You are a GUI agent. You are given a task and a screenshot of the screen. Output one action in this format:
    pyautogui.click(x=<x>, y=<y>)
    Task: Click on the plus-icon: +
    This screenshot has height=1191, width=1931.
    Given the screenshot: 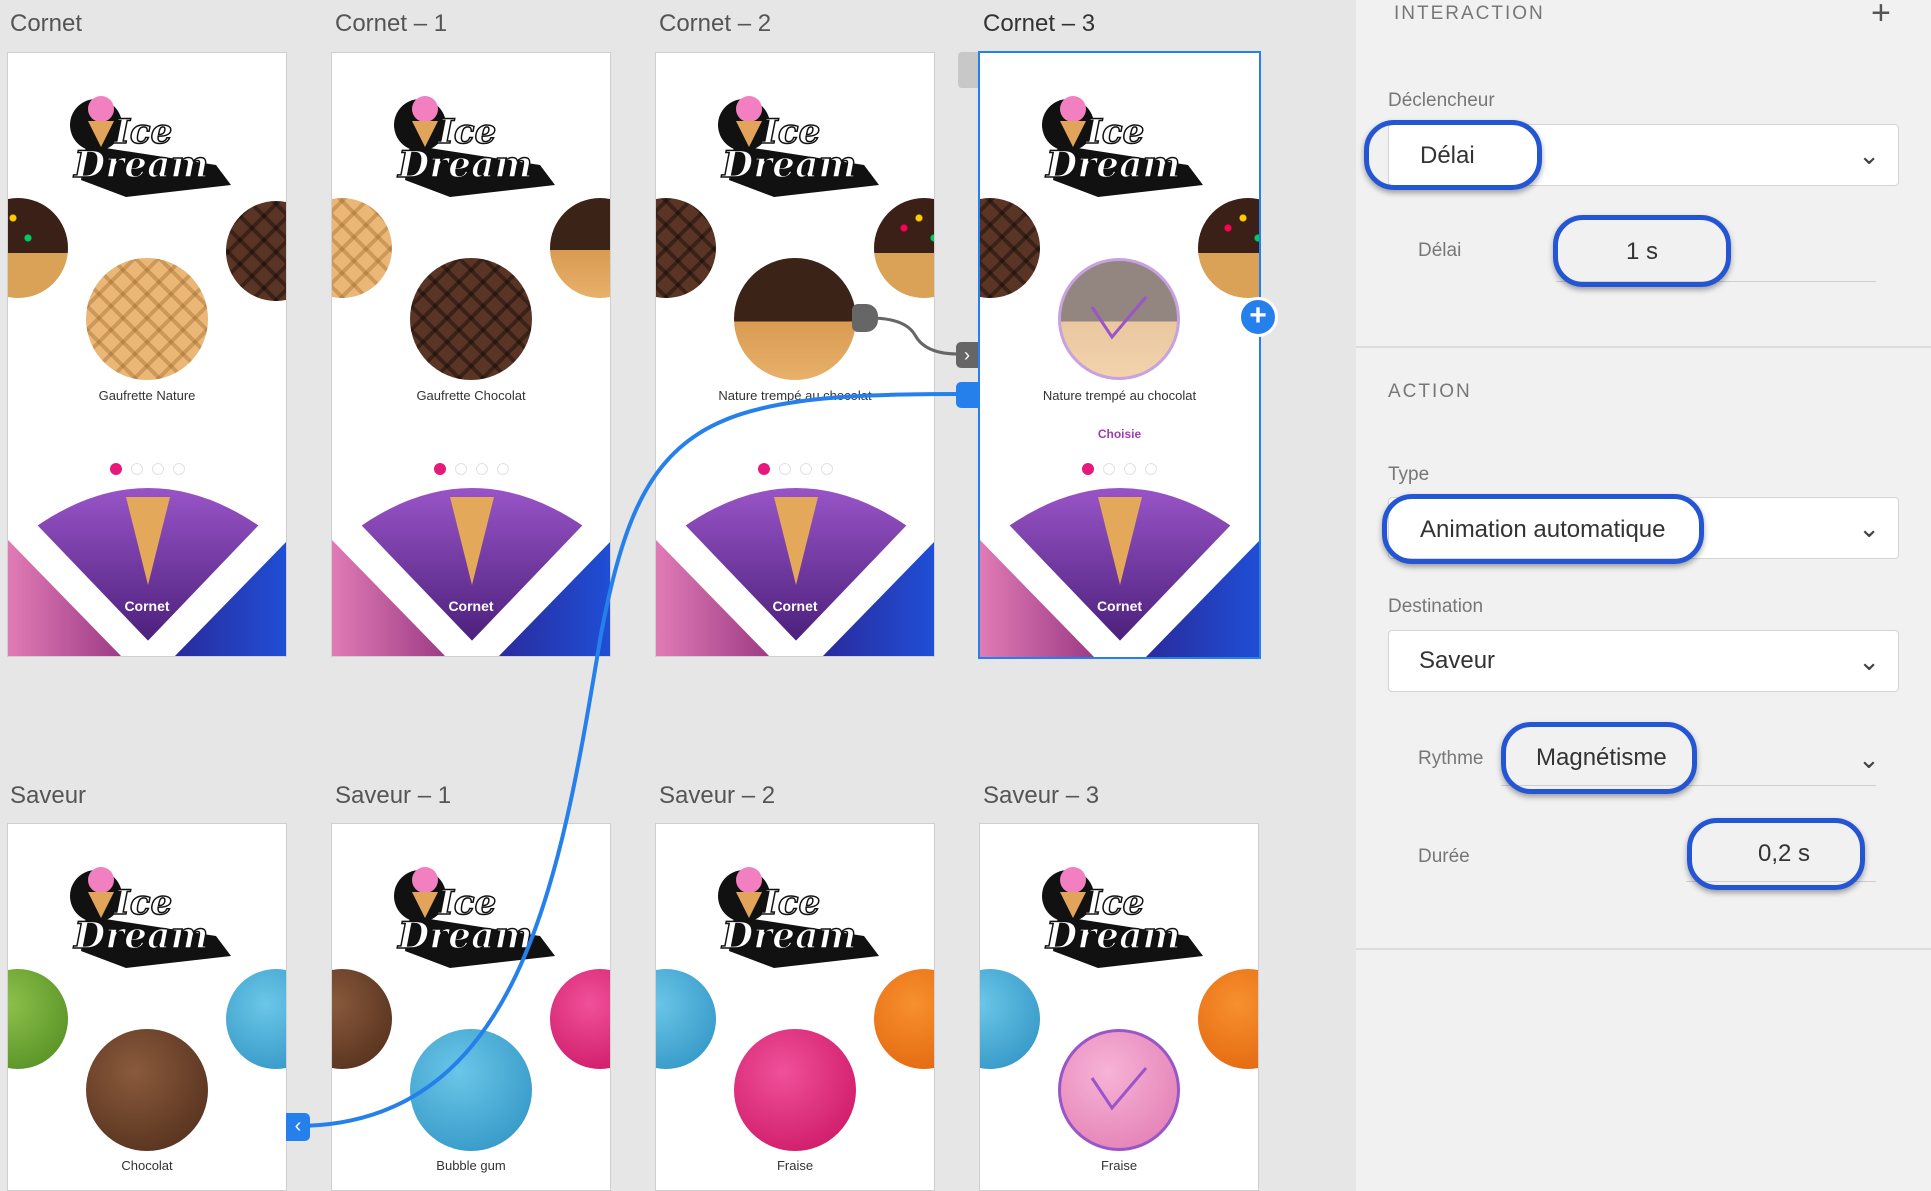 What is the action you would take?
    pyautogui.click(x=1258, y=317)
    